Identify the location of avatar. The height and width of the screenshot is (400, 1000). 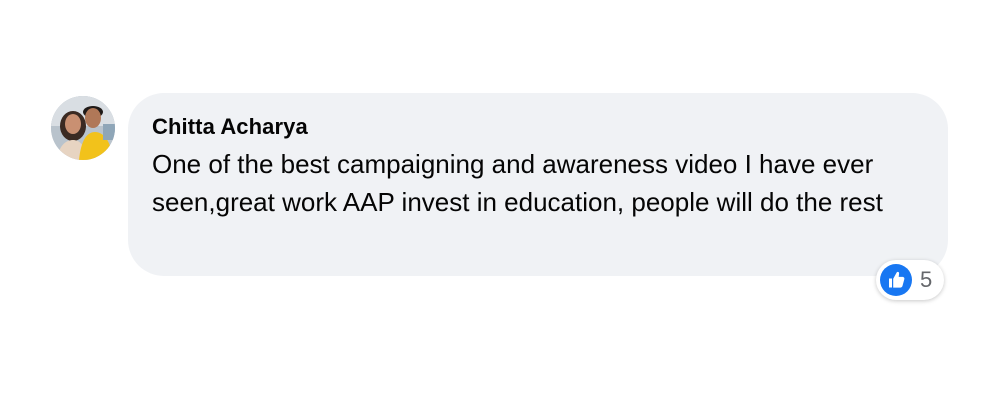
(83, 128).